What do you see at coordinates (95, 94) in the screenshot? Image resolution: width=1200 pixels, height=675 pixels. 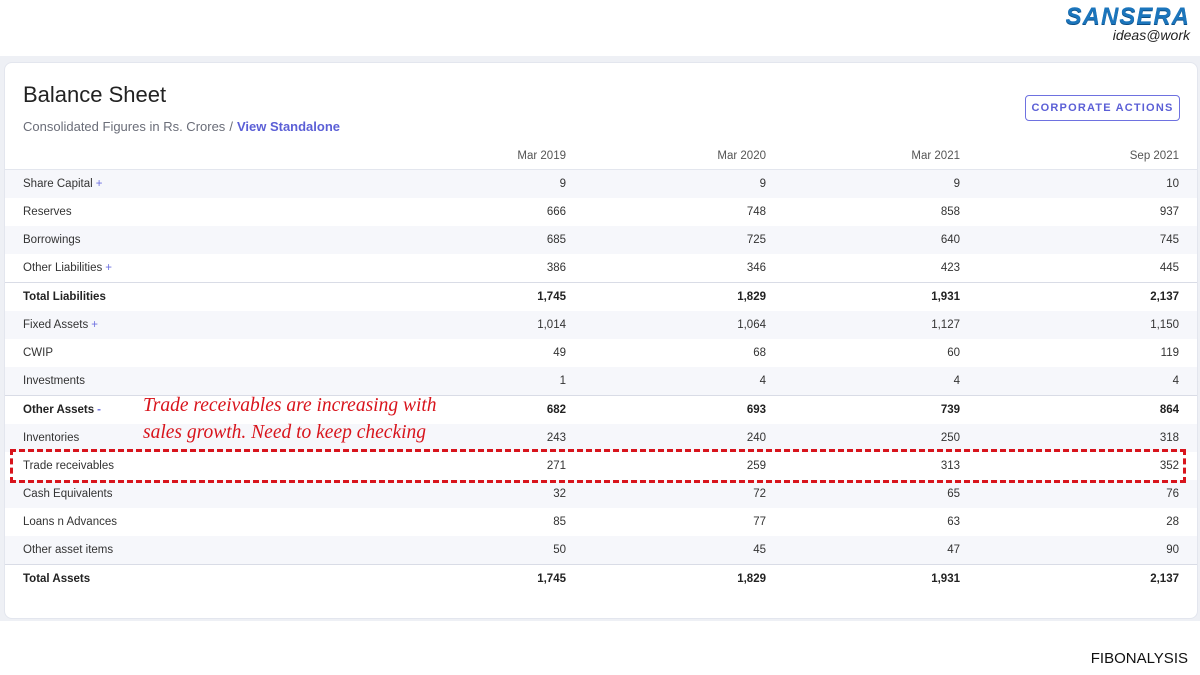 I see `page-title: Balance Sheet` at bounding box center [95, 94].